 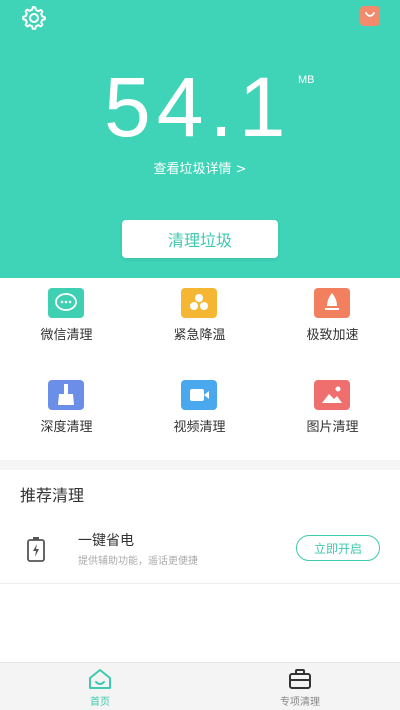 I want to click on clean-junk-button: 清理垃圾, so click(x=200, y=239).